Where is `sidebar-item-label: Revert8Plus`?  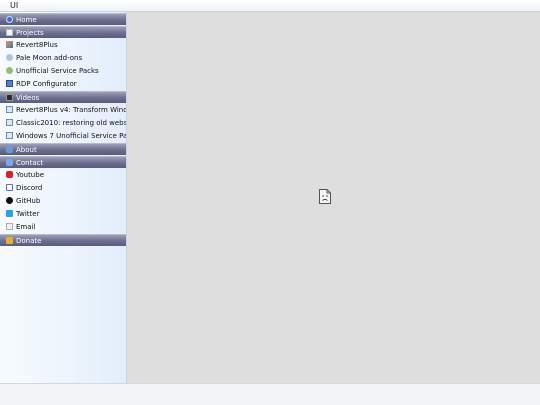
sidebar-item-label: Revert8Plus is located at coordinates (37, 44).